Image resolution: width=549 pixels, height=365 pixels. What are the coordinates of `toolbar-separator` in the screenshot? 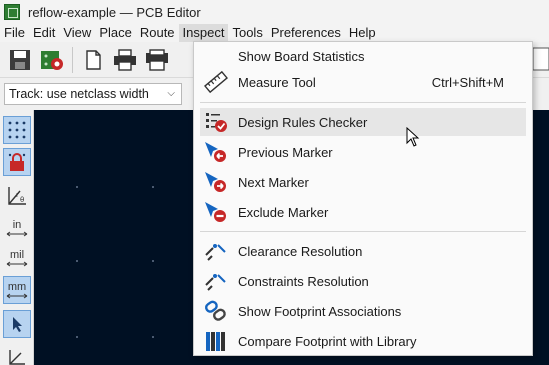 It's located at (72, 59).